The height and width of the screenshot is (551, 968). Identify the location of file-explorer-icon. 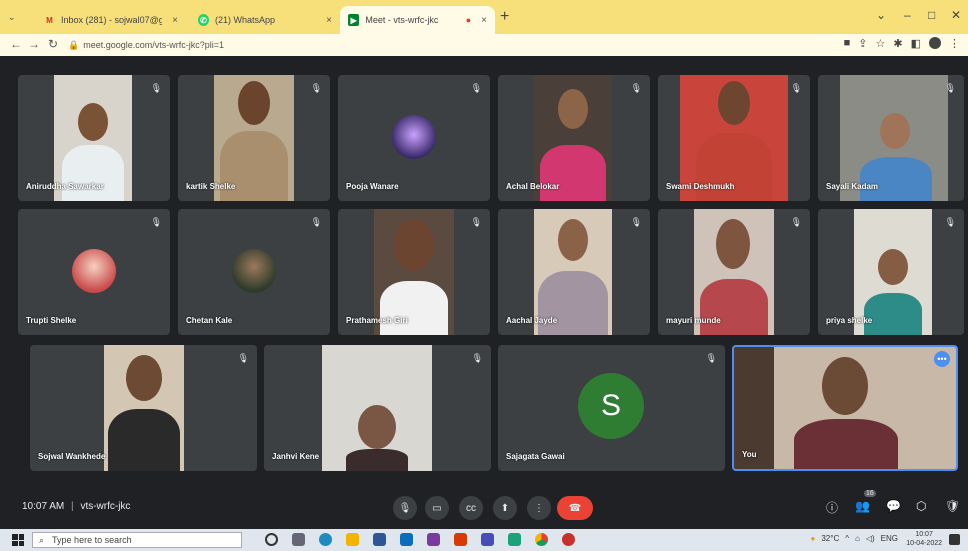
(352, 539).